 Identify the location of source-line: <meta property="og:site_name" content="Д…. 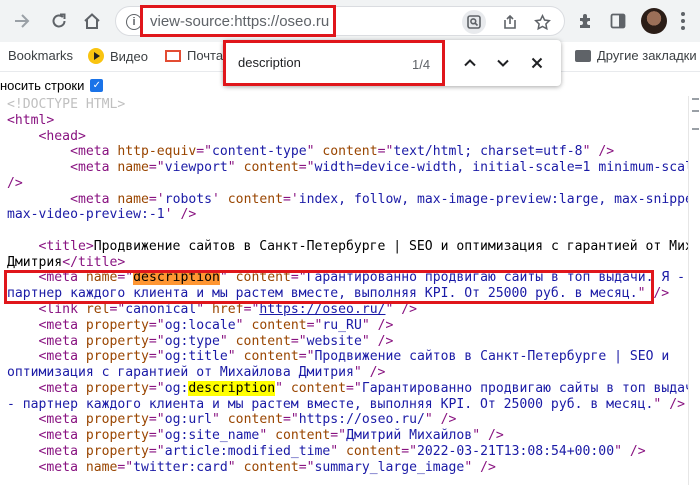
(255, 435).